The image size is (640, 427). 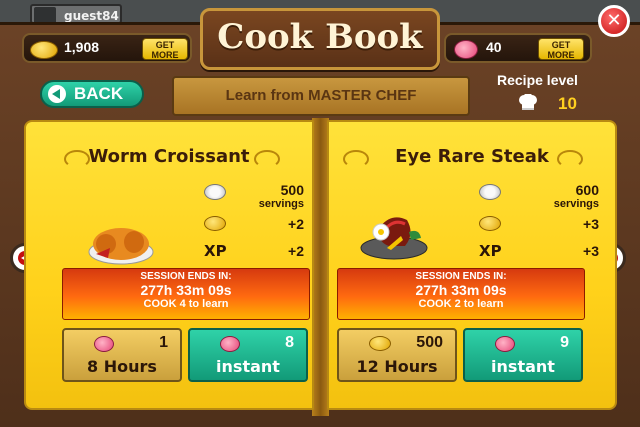 What do you see at coordinates (397, 355) in the screenshot?
I see `learn-timed-option: 500 12 Hours` at bounding box center [397, 355].